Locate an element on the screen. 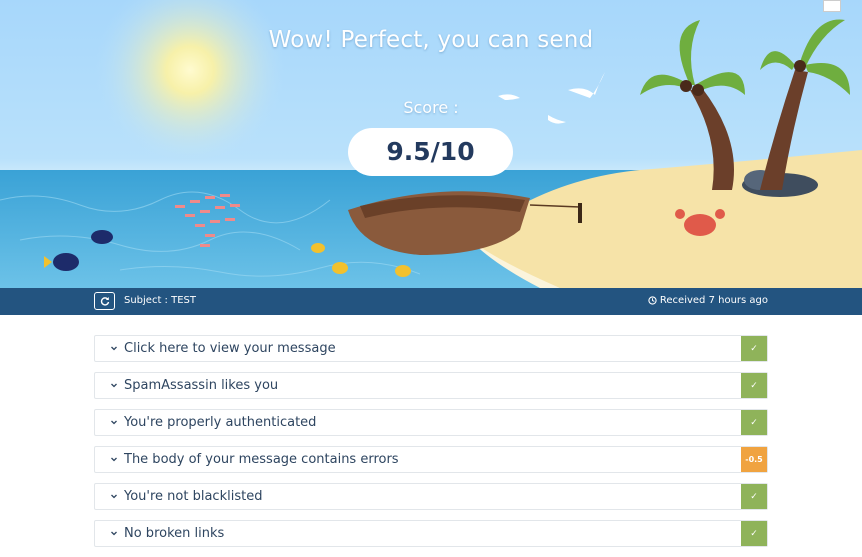  received-text: Received 7 hours ago is located at coordinates (713, 300).